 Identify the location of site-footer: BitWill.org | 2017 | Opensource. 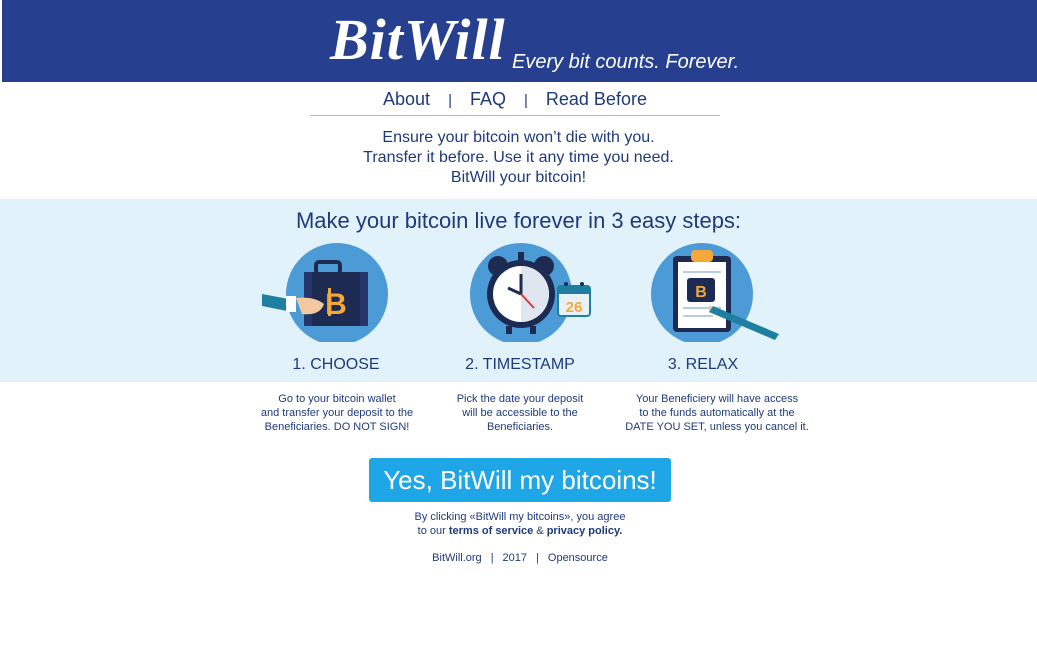
(520, 558).